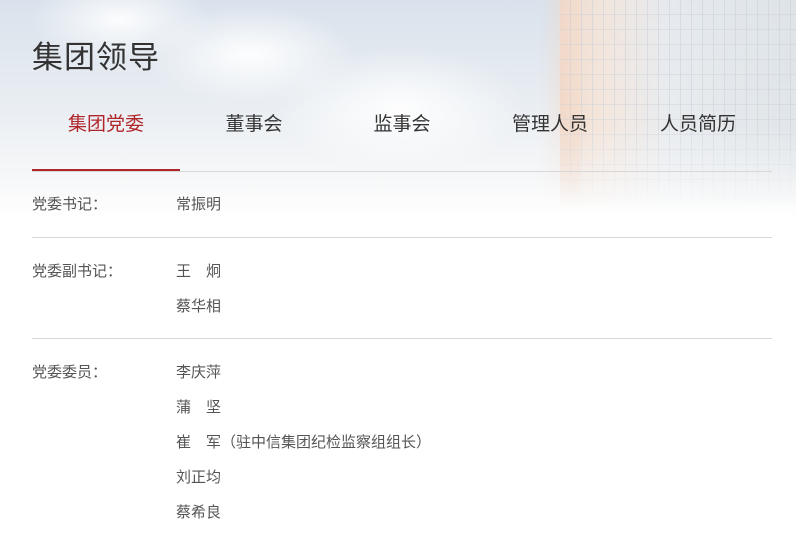  Describe the element at coordinates (199, 512) in the screenshot. I see `person-name: 蔡希良` at that location.